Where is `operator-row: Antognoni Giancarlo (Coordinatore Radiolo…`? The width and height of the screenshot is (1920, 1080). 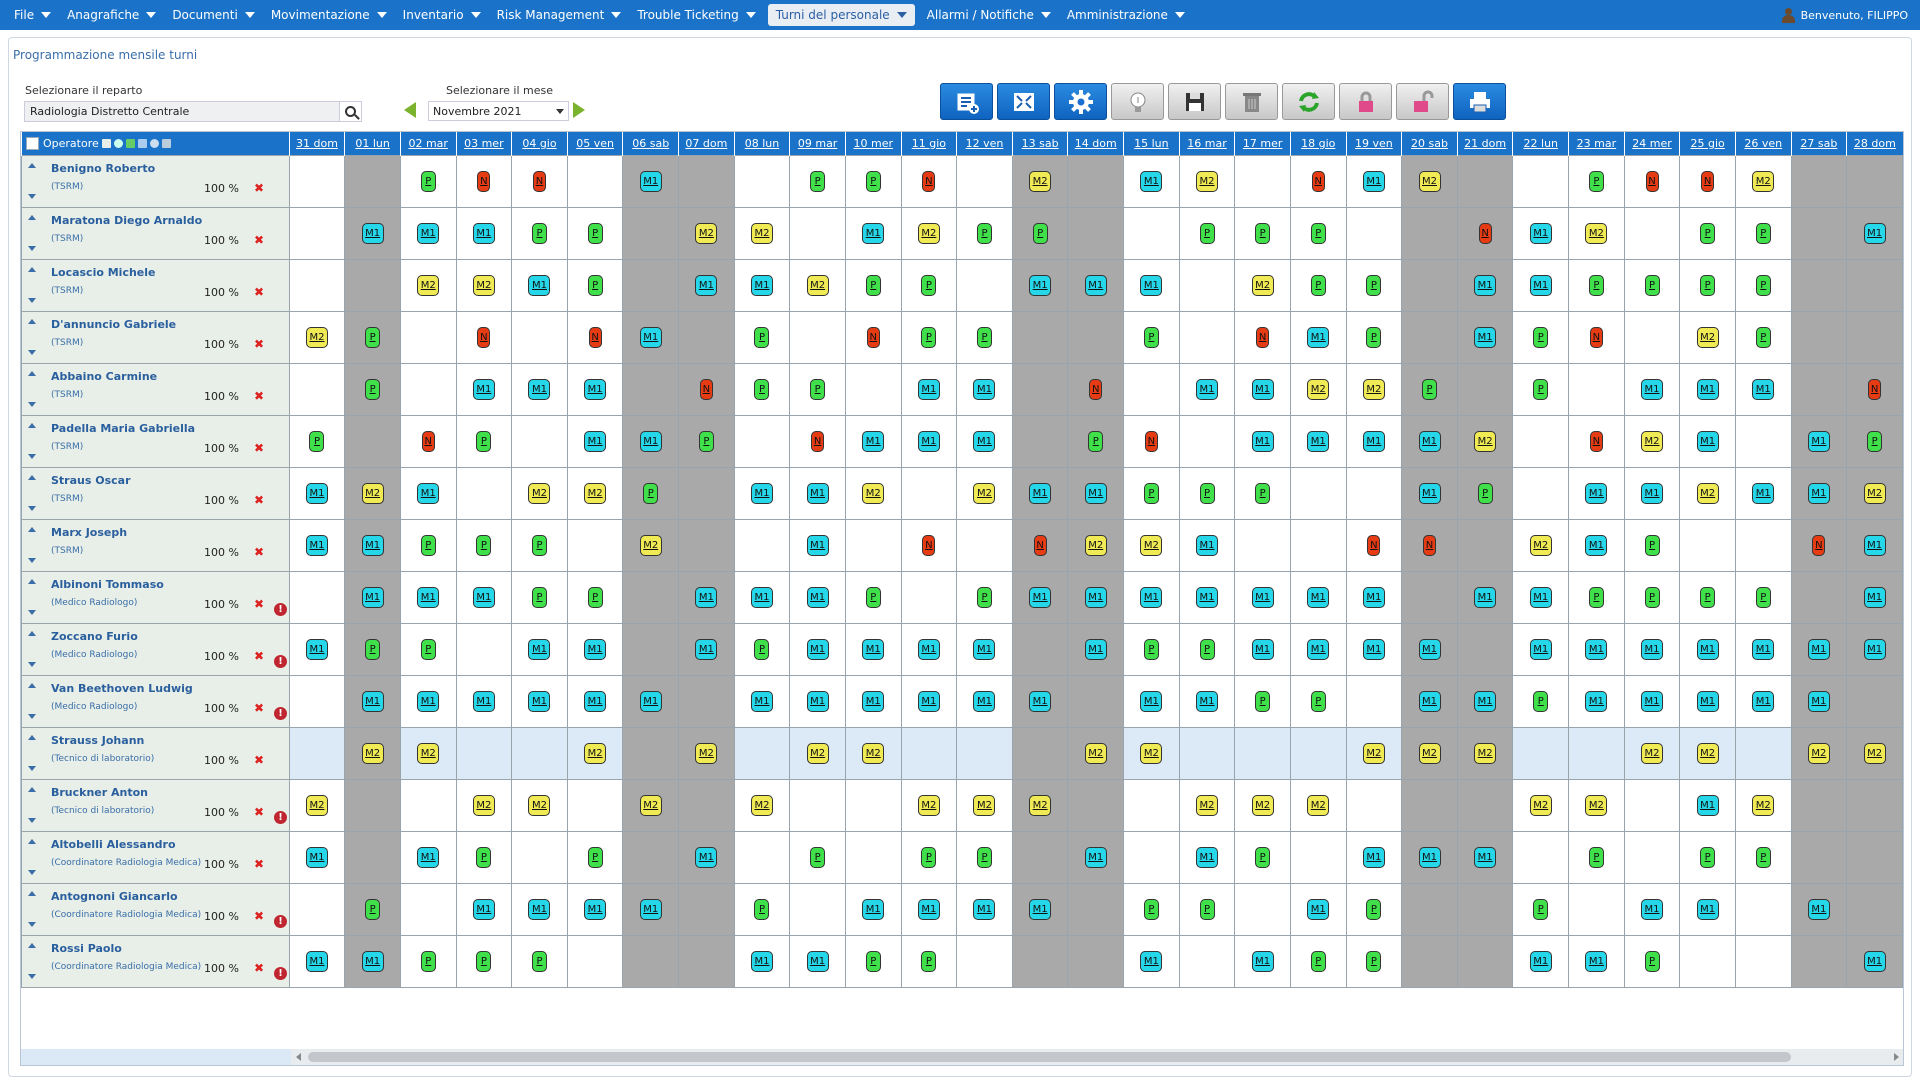 operator-row: Antognoni Giancarlo (Coordinatore Radiolo… is located at coordinates (962, 909).